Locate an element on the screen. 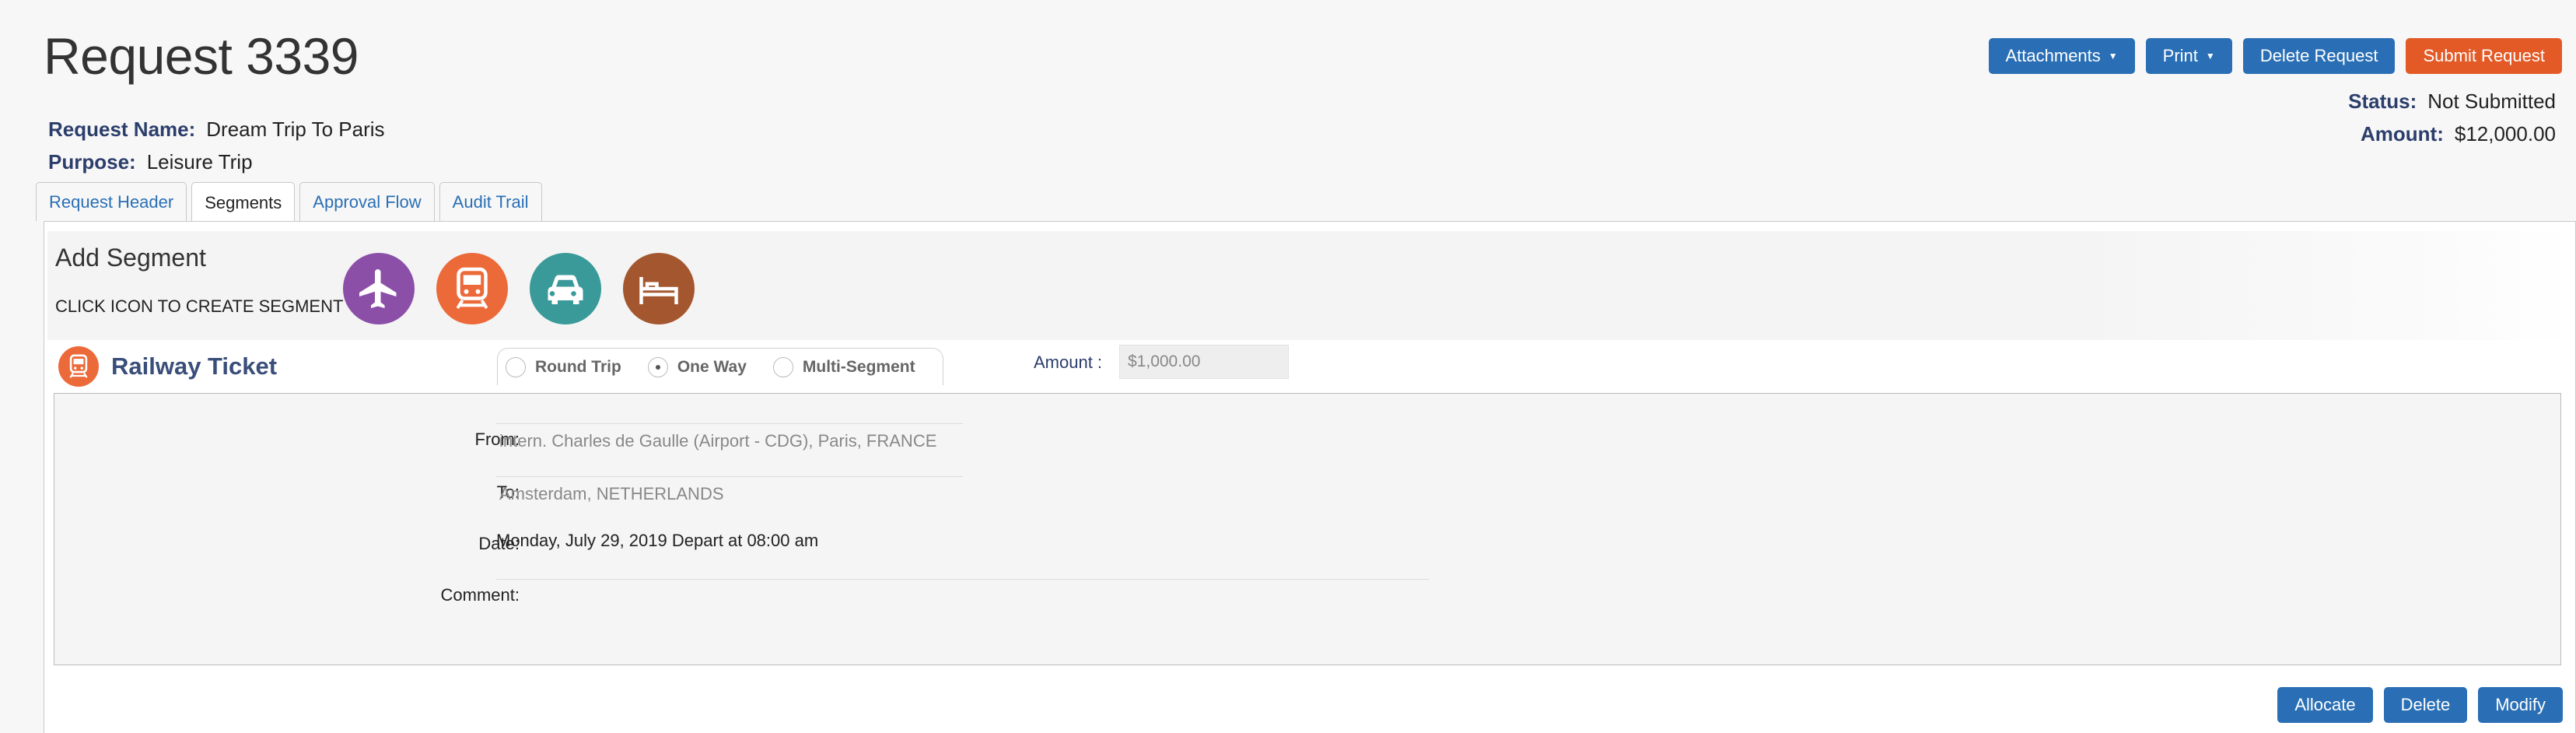 This screenshot has height=733, width=2576. segment-amount-label: Amount : is located at coordinates (1069, 362).